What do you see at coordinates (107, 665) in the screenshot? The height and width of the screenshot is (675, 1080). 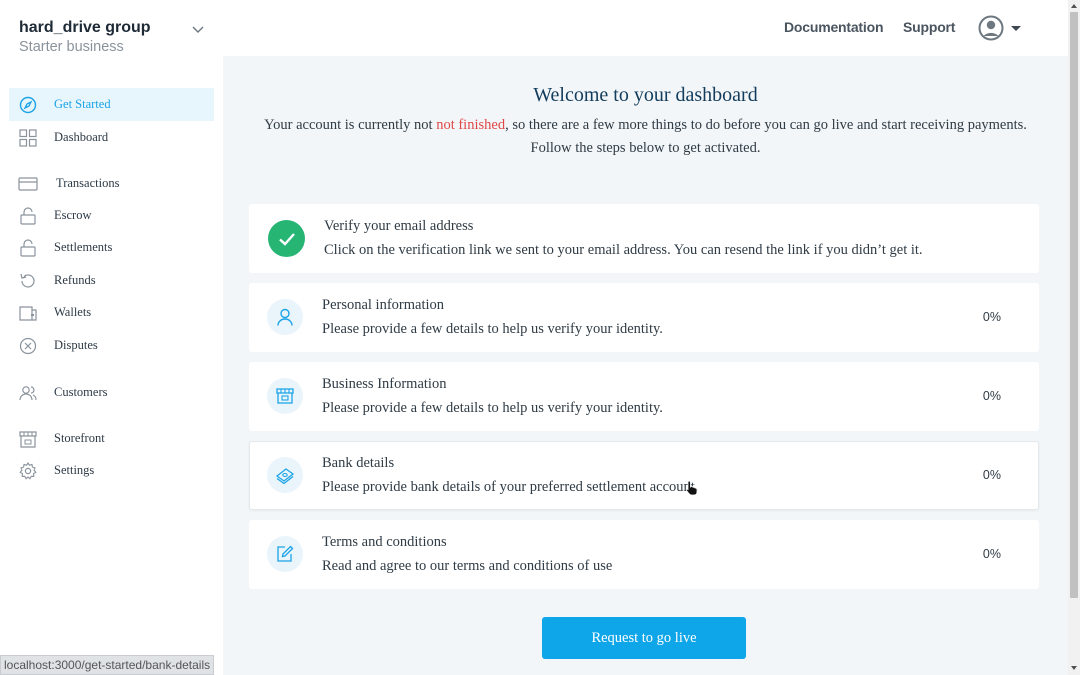 I see `link-preview-url: localhost:3000/get-started/bank-details` at bounding box center [107, 665].